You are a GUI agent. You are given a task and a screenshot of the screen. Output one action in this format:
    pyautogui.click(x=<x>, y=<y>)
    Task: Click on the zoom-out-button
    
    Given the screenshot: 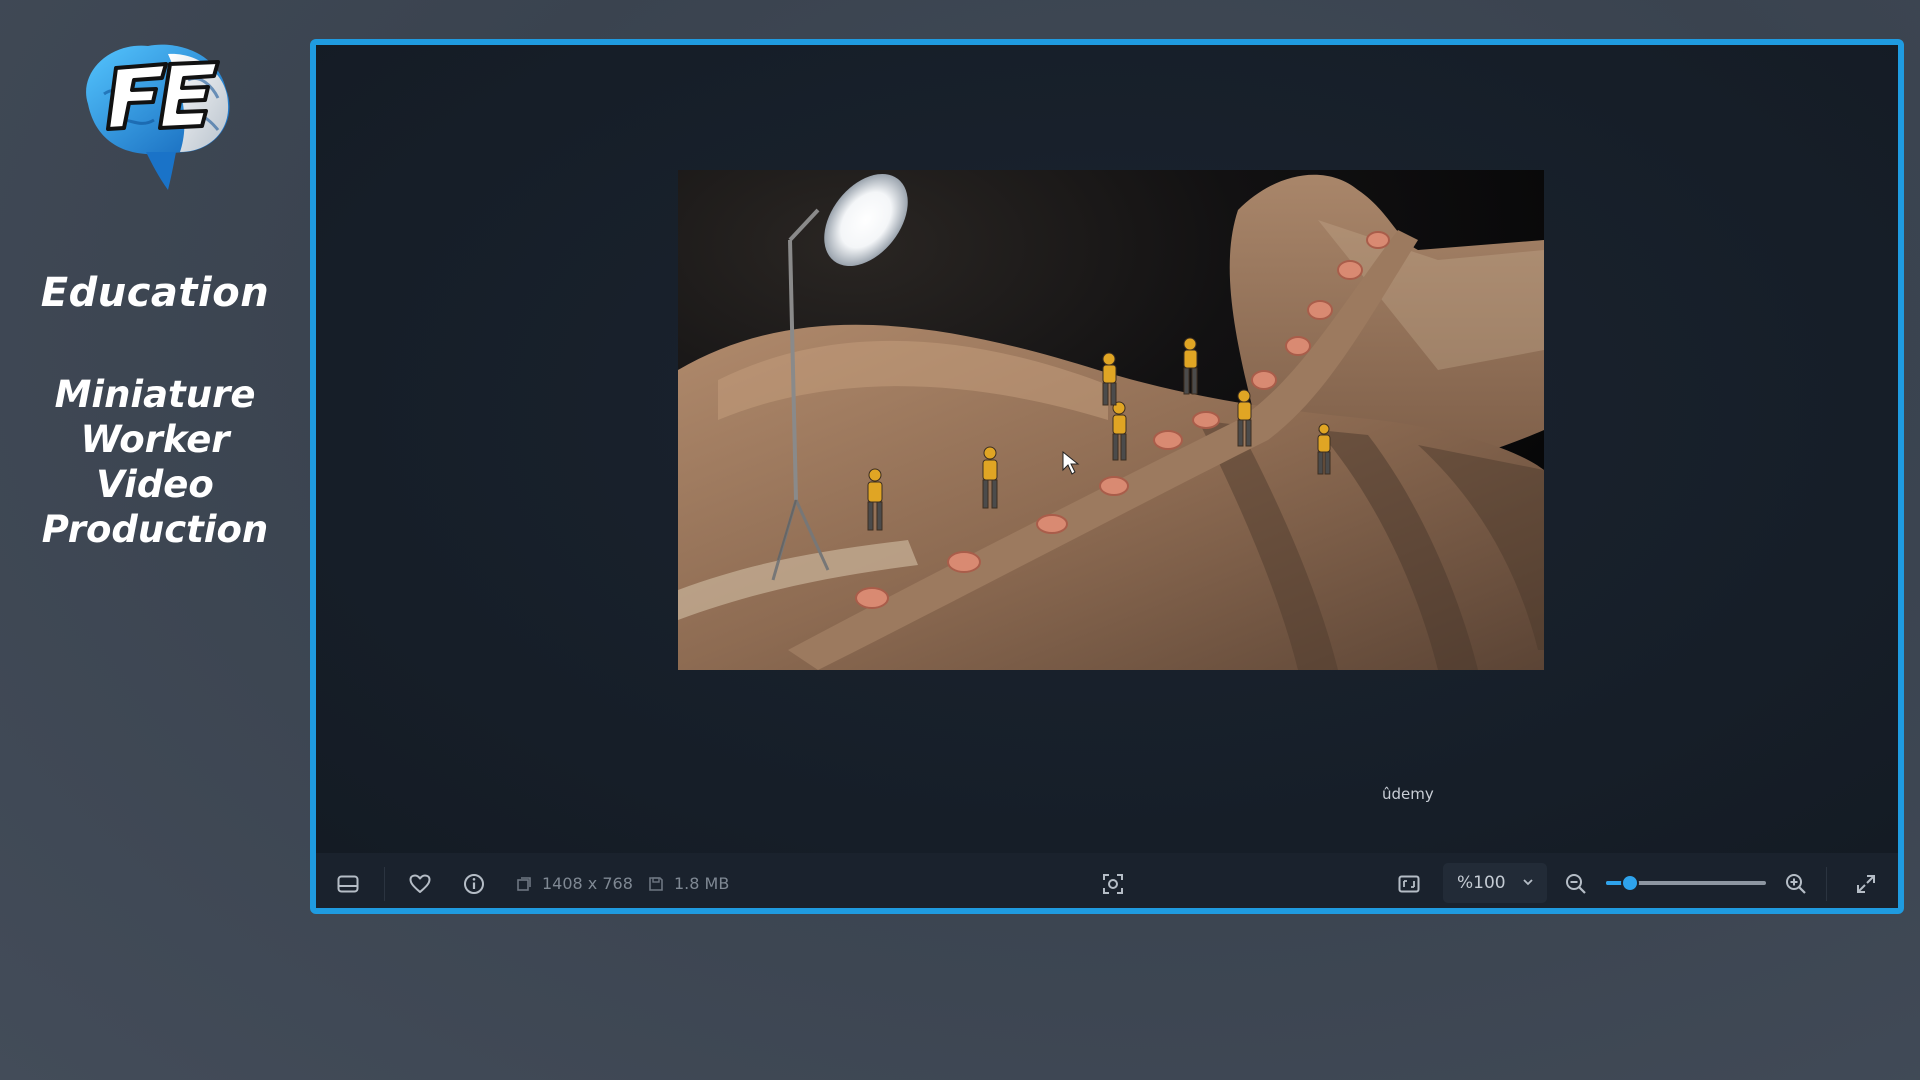 What is the action you would take?
    pyautogui.click(x=1576, y=880)
    